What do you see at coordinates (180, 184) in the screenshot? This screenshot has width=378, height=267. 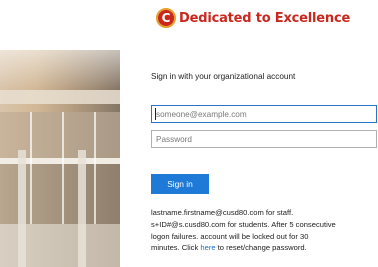 I see `sign-in-button: Sign in` at bounding box center [180, 184].